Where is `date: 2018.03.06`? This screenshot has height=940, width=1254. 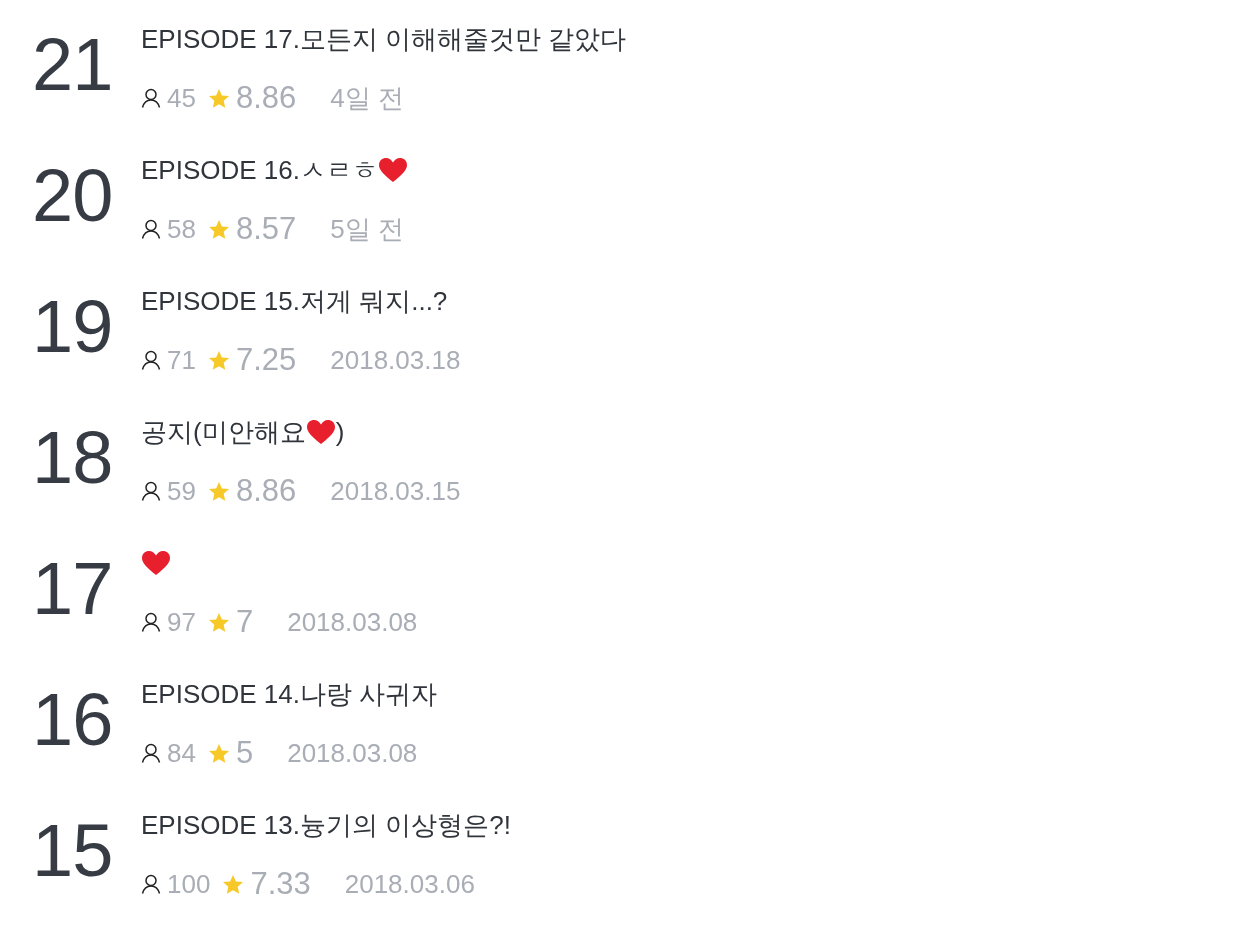 date: 2018.03.06 is located at coordinates (409, 884).